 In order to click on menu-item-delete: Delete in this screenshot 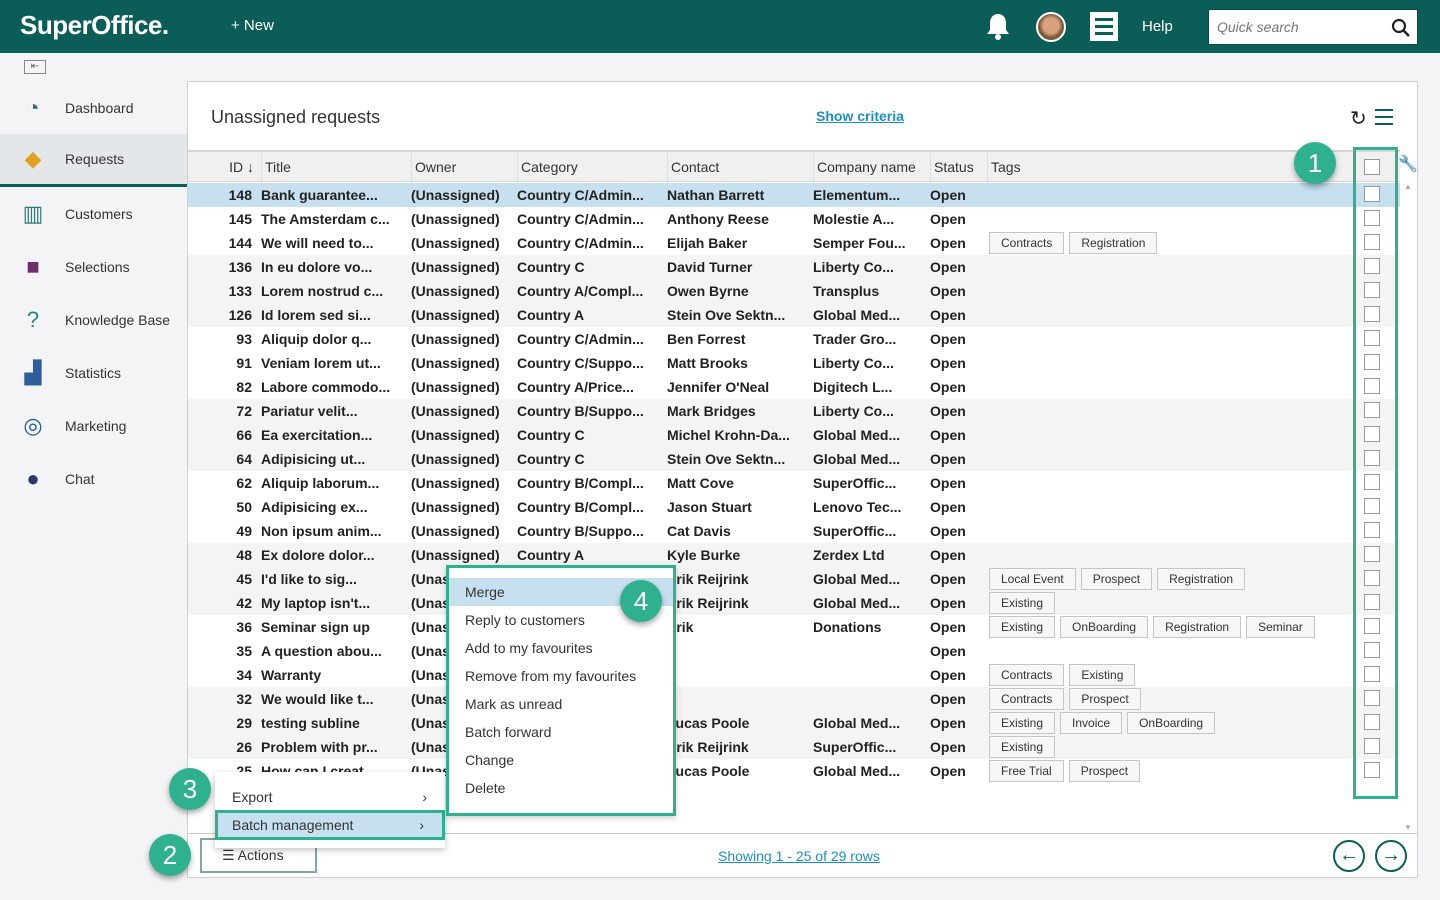, I will do `click(561, 788)`.